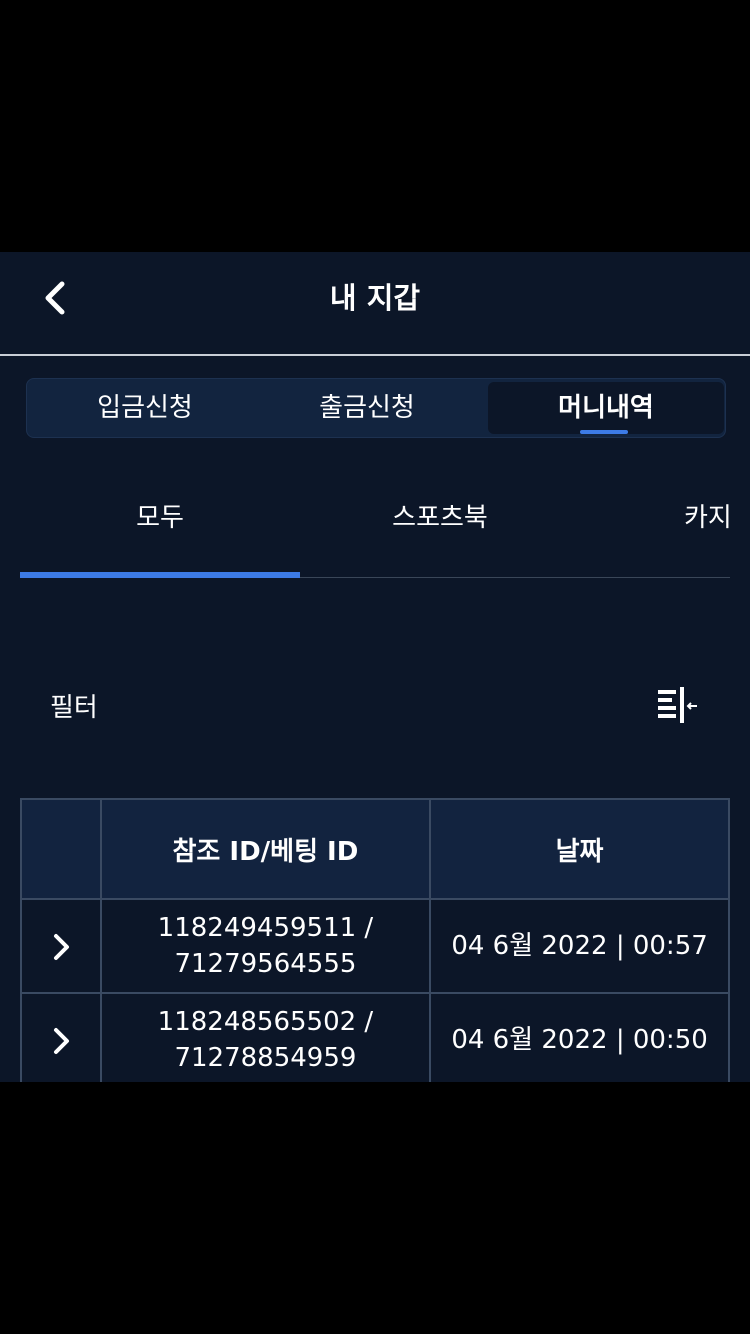  I want to click on date-cell: 04 6월 2022 | 00:57, so click(579, 946).